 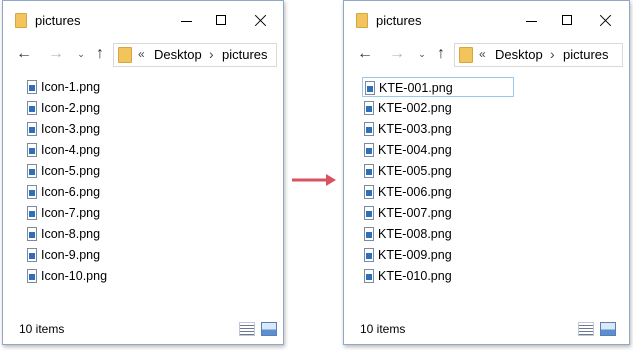 I want to click on file-name: KTE-006.png, so click(x=415, y=192).